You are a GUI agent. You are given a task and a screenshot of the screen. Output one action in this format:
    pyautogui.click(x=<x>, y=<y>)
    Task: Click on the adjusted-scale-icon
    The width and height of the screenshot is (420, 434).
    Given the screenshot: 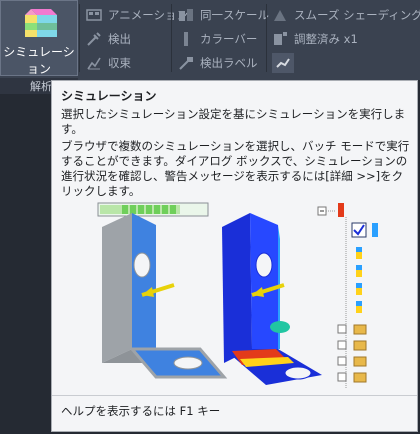 What is the action you would take?
    pyautogui.click(x=280, y=39)
    